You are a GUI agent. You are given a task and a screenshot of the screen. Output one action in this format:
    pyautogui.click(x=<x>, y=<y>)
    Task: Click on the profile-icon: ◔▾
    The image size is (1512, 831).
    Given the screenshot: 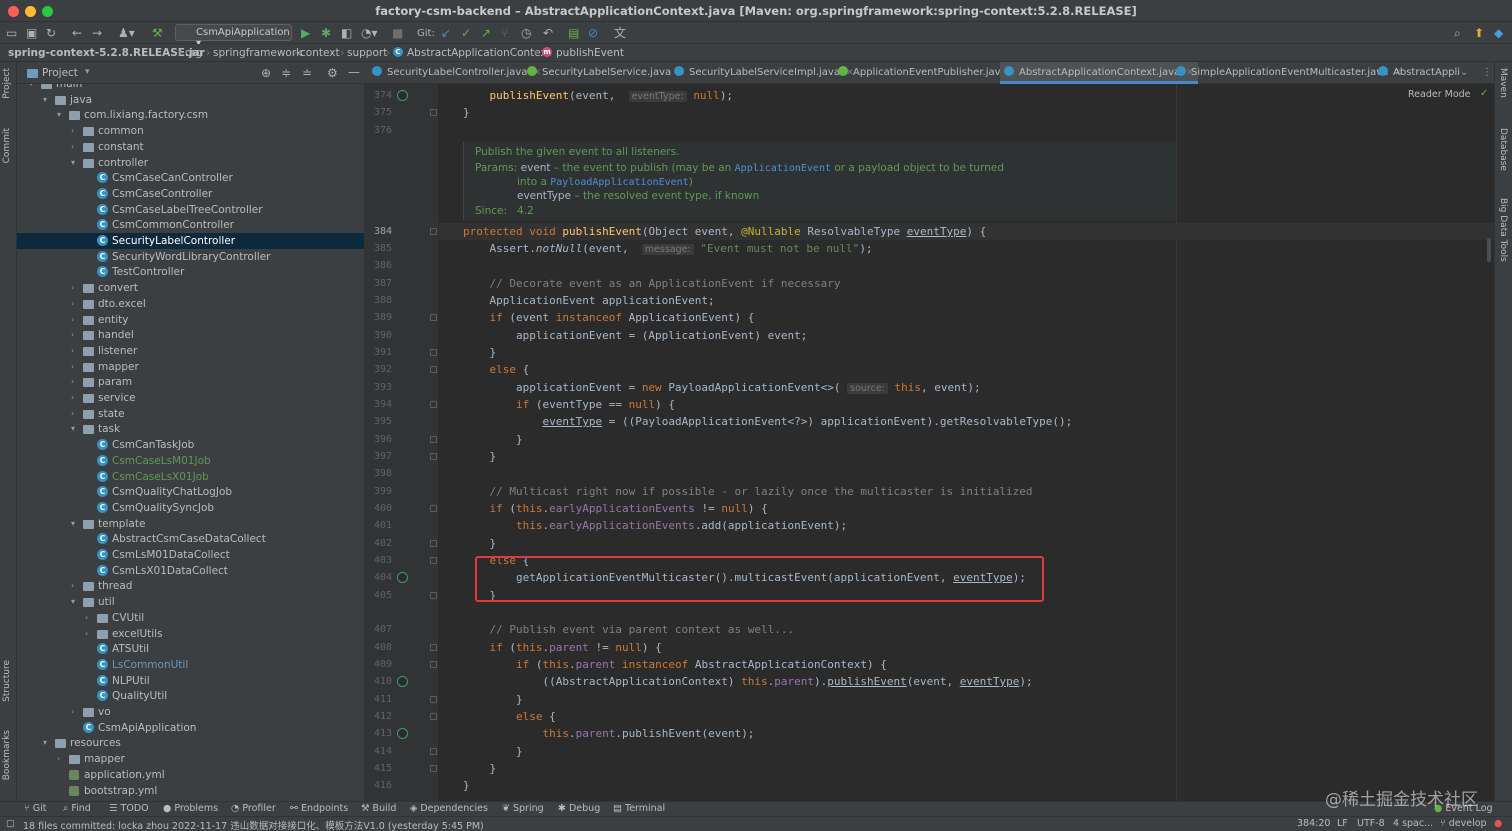 What is the action you would take?
    pyautogui.click(x=369, y=33)
    